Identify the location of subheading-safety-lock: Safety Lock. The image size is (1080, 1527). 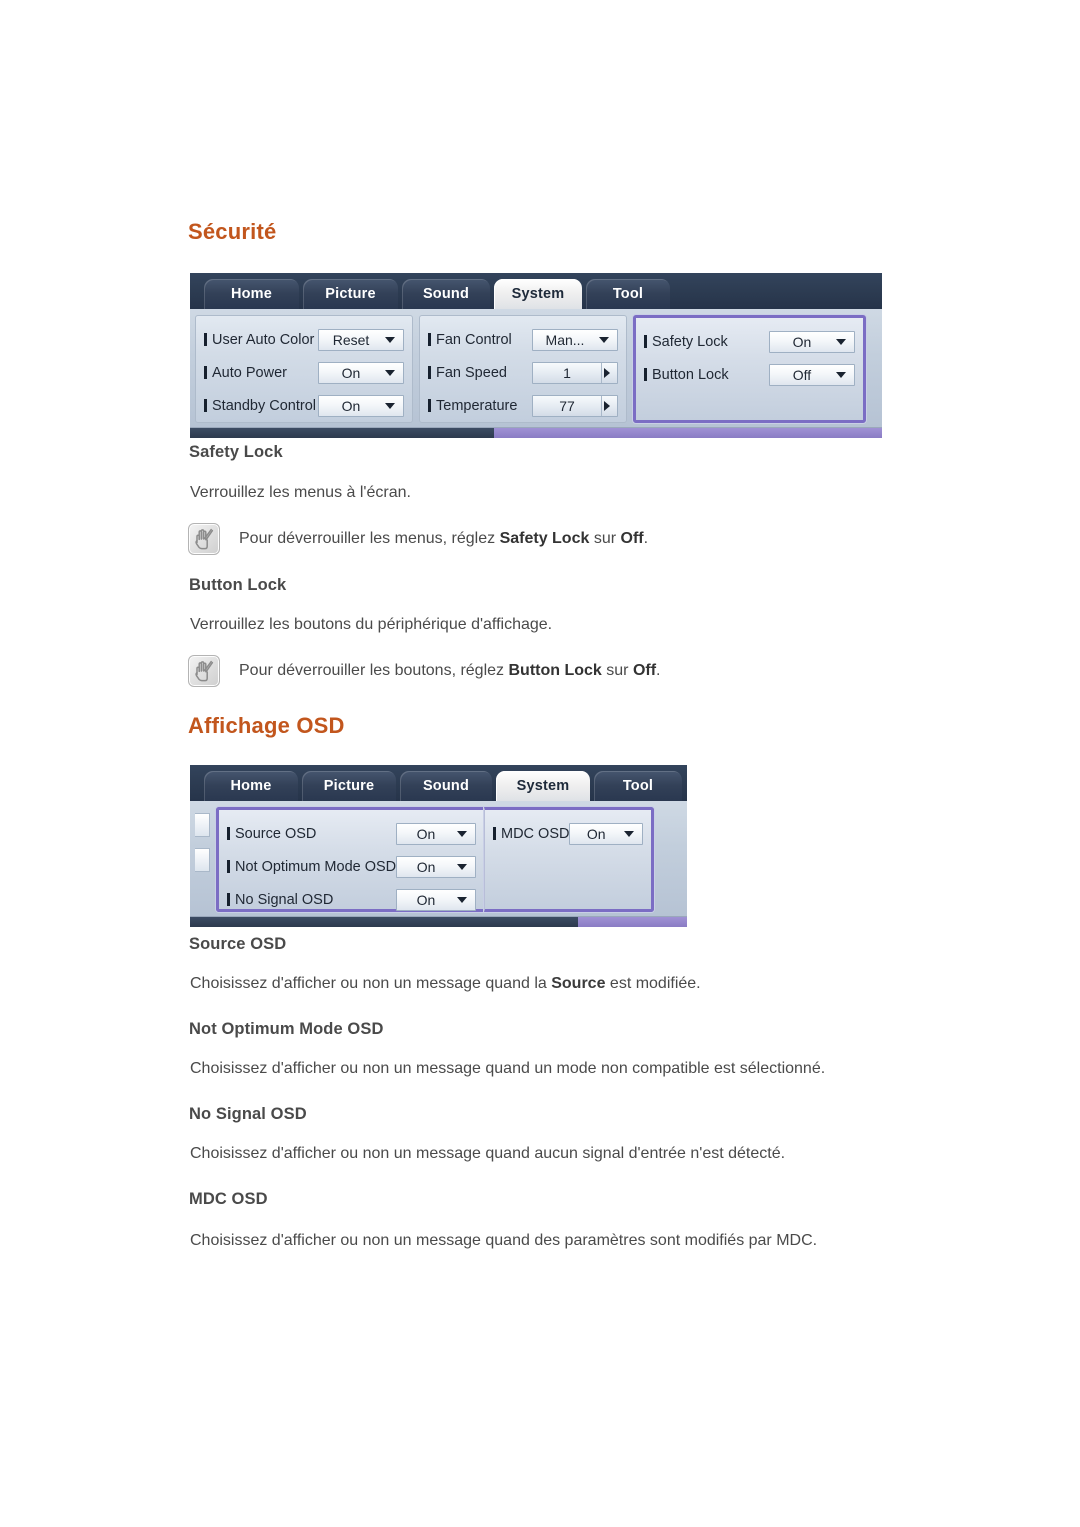
(236, 452).